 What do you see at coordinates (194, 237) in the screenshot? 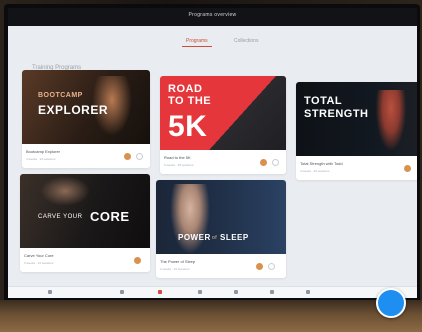
I see `thumbnail-title: POWER` at bounding box center [194, 237].